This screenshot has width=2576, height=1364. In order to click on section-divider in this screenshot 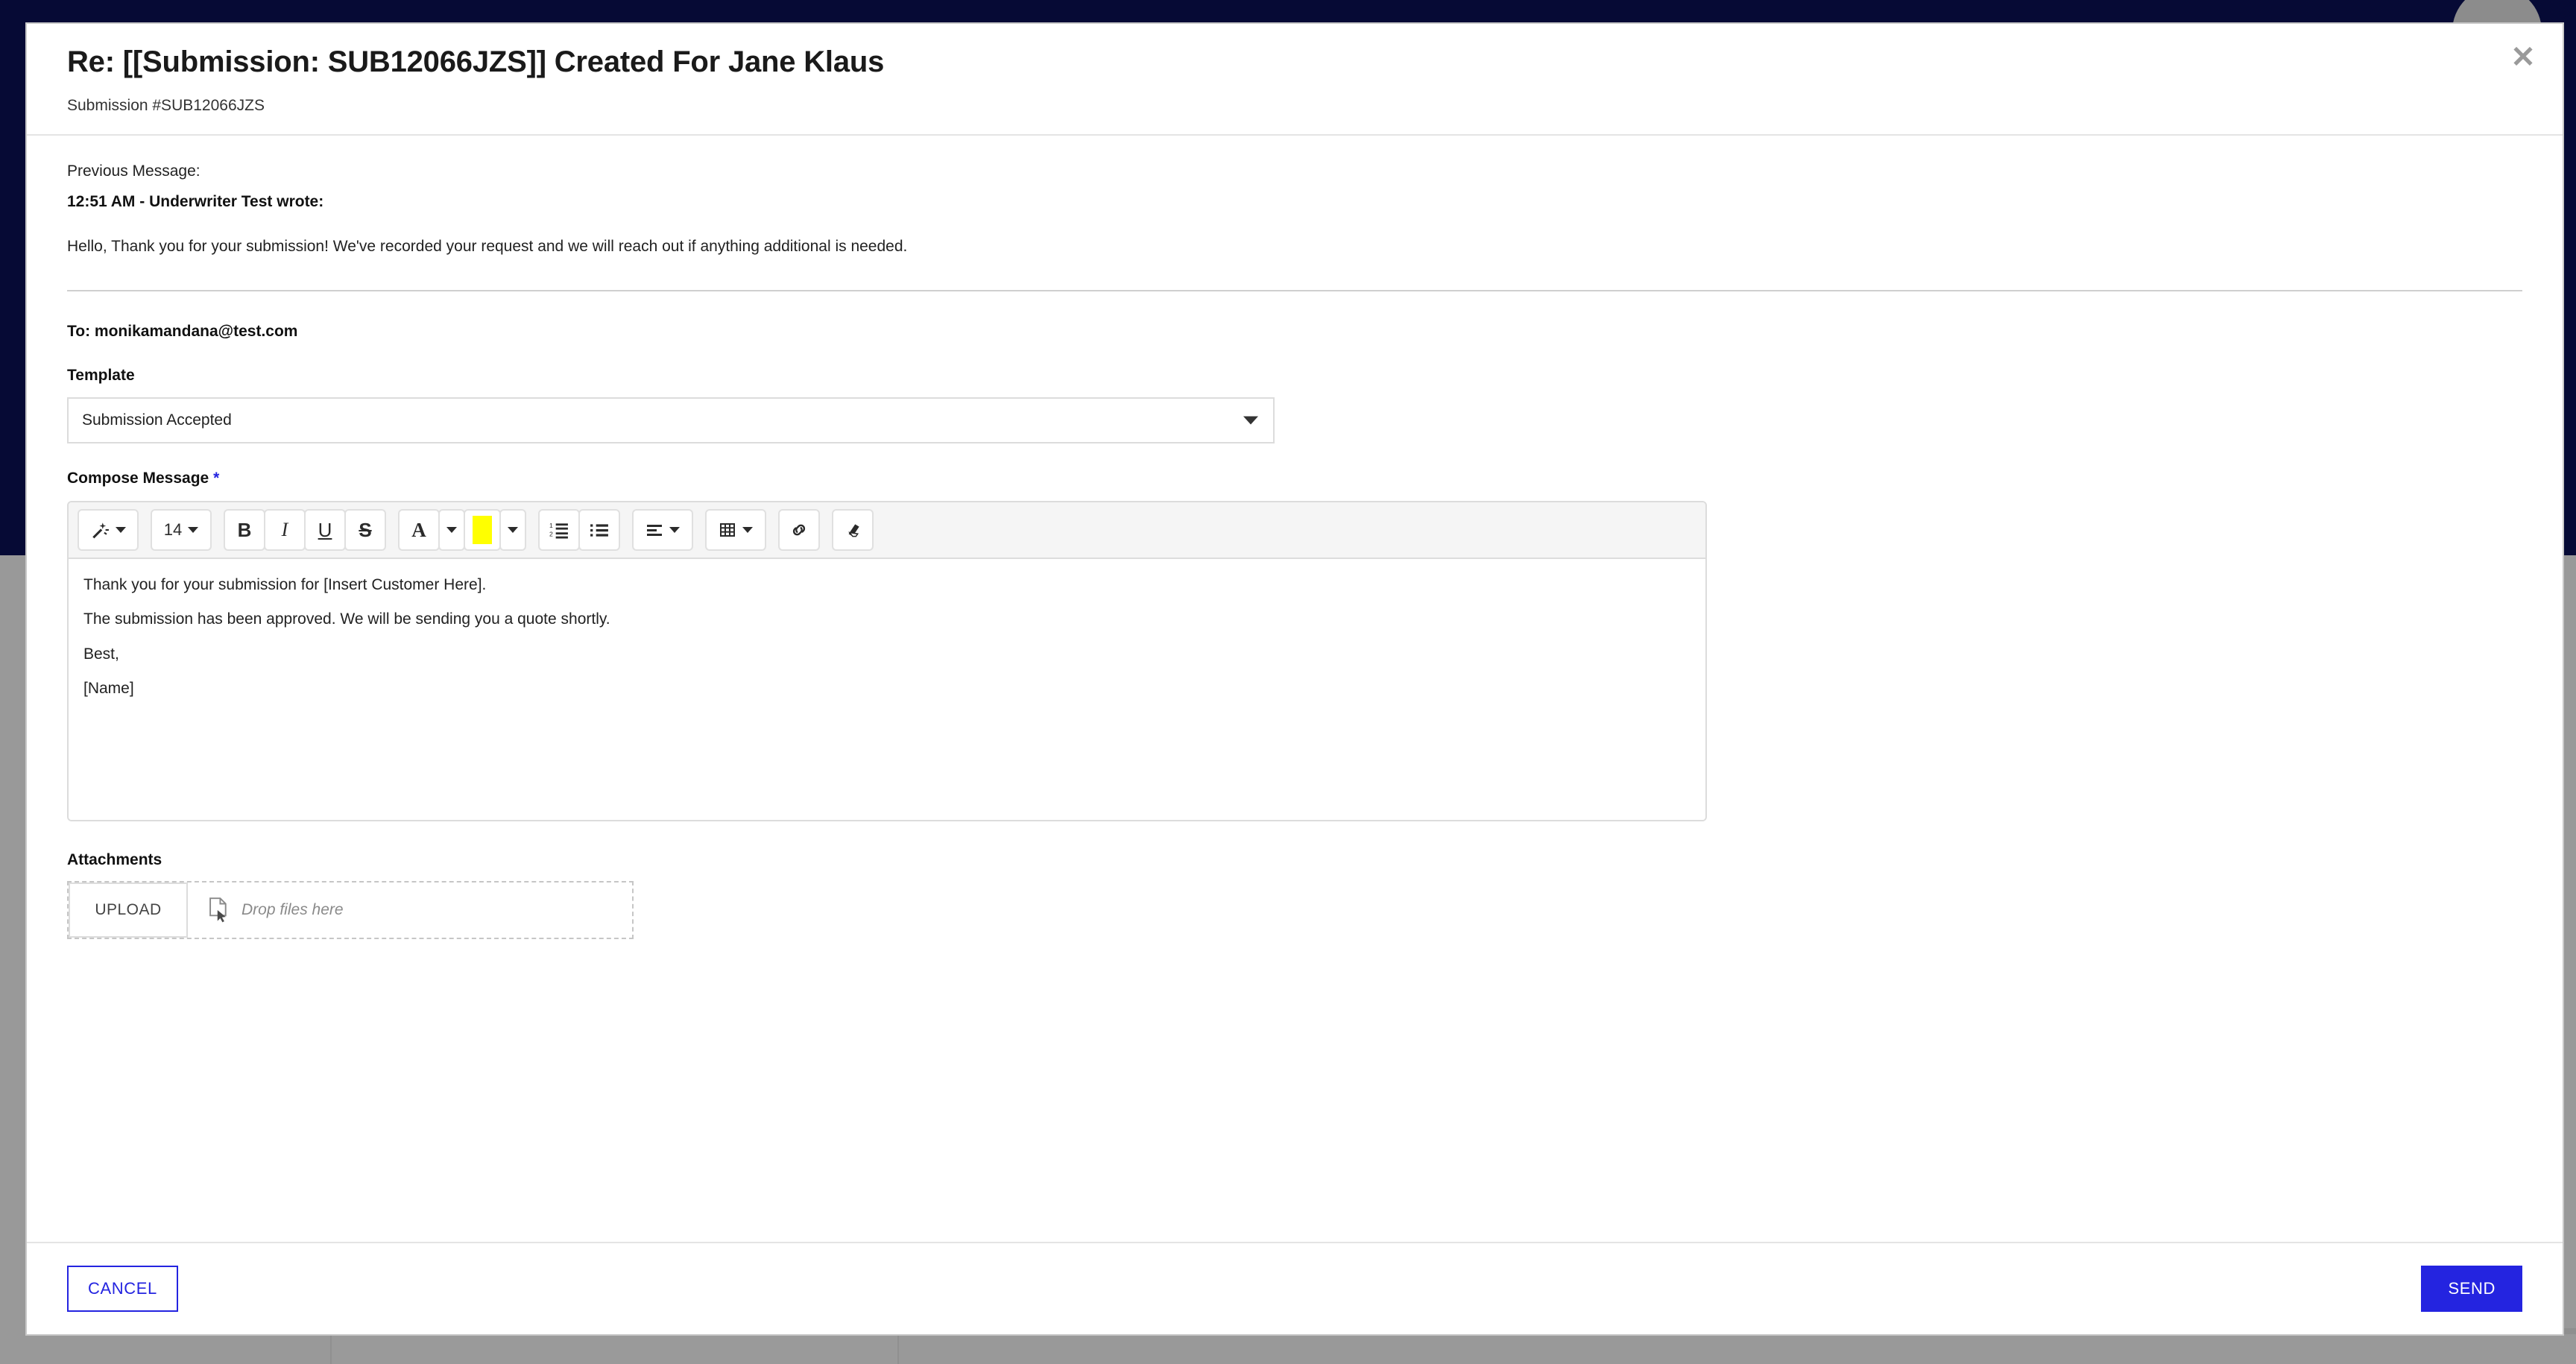, I will do `click(1294, 290)`.